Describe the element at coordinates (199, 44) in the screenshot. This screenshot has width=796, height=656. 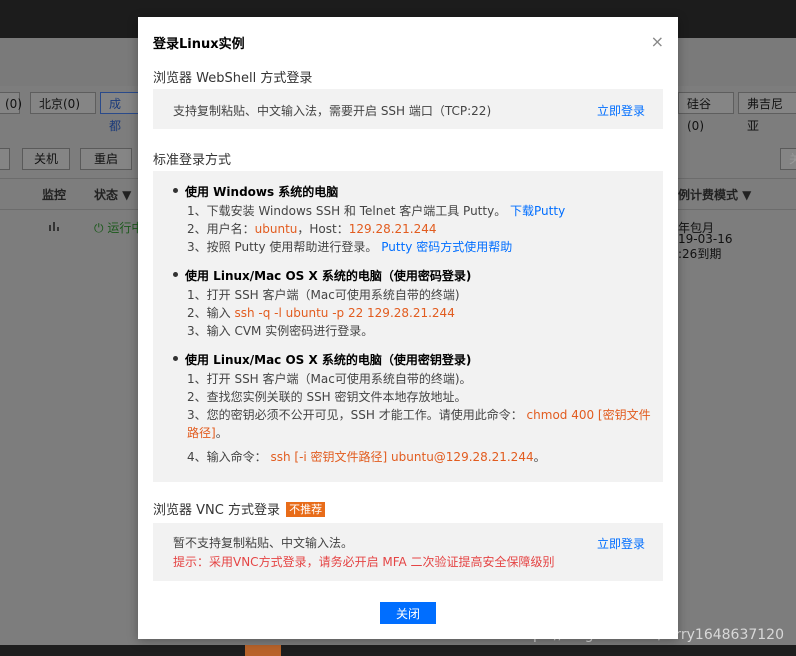
I see `modal-title: 登录Linux实例` at that location.